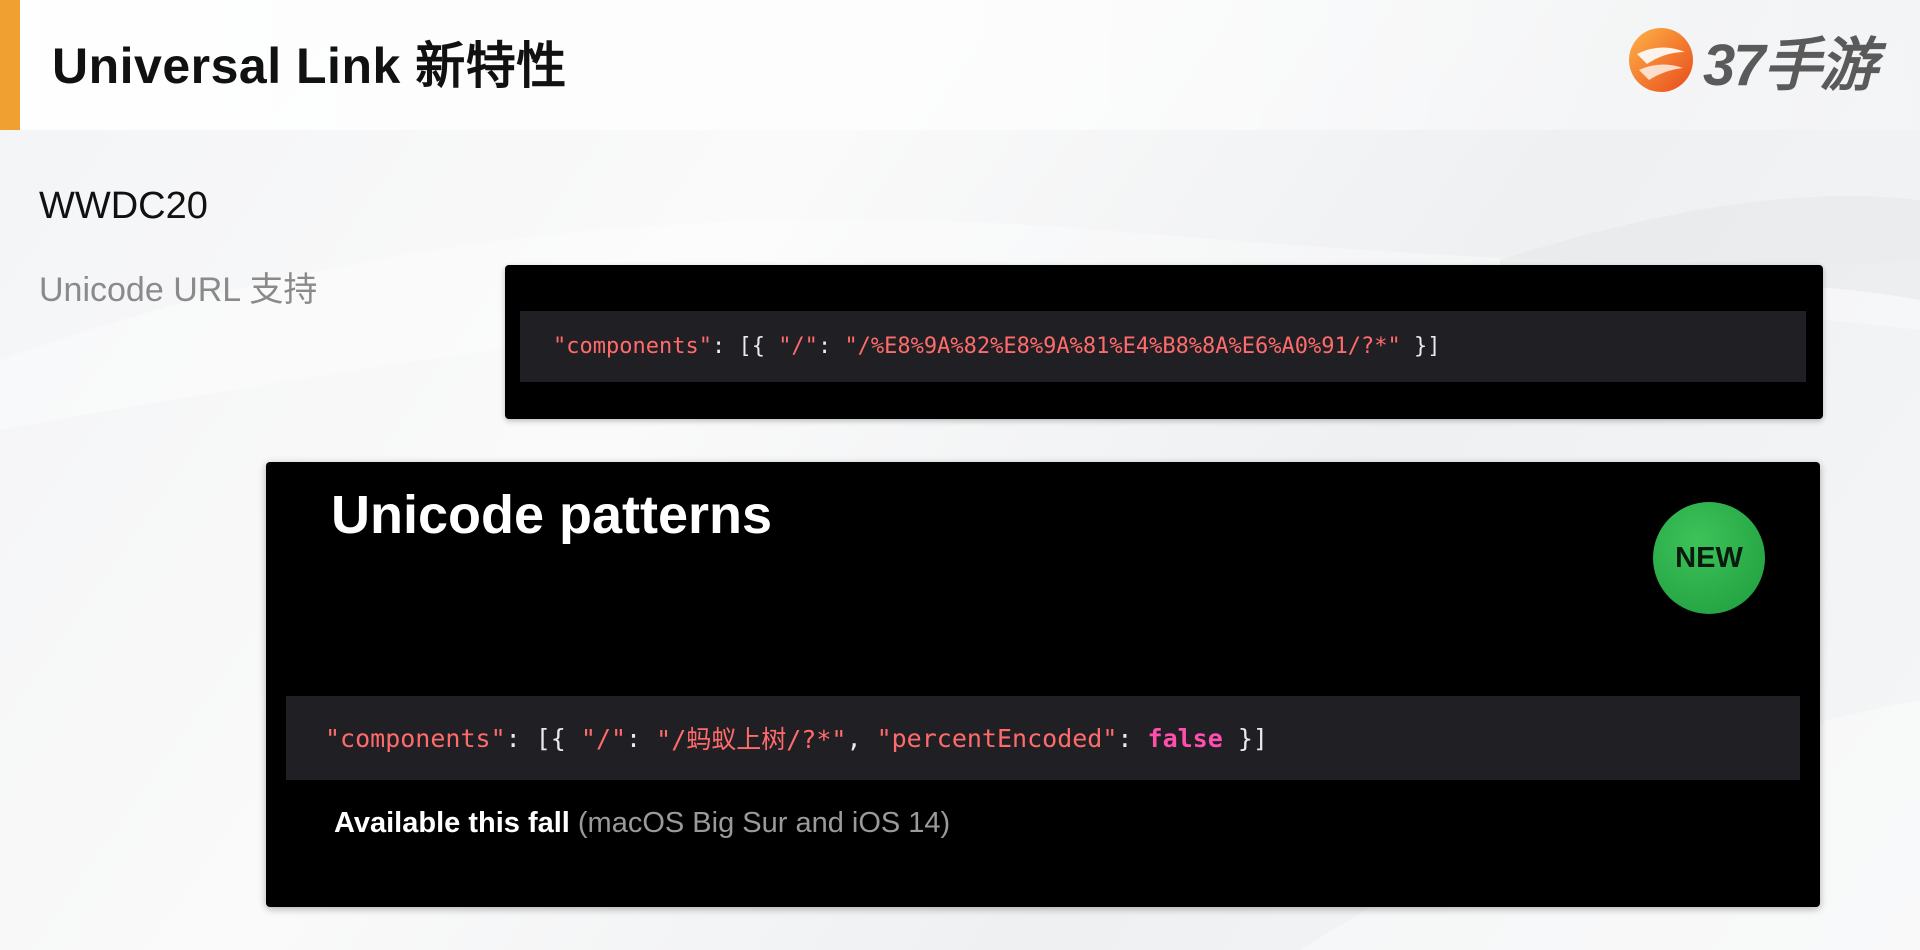 Image resolution: width=1920 pixels, height=950 pixels. Describe the element at coordinates (751, 739) in the screenshot. I see `code-token-unicode-path: "/蚂蚁上树/?*"` at that location.